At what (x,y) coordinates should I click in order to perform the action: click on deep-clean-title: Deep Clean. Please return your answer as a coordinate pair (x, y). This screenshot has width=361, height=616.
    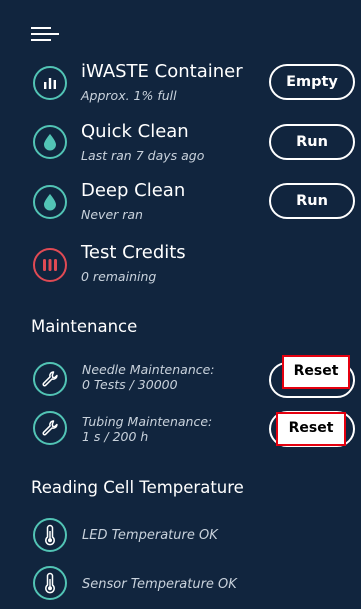
    Looking at the image, I should click on (133, 190).